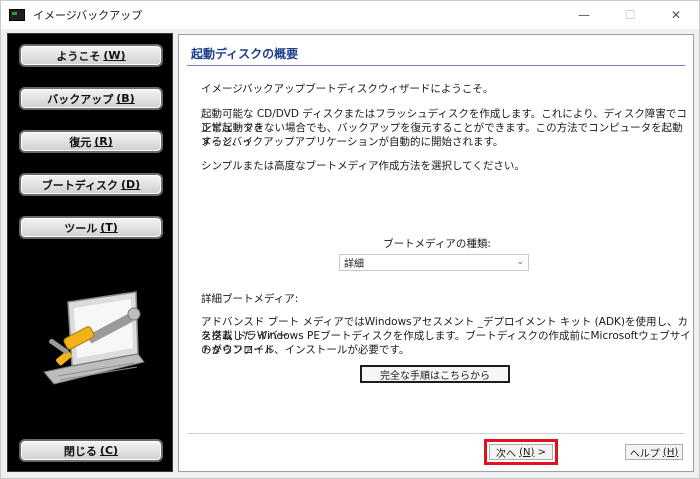 This screenshot has width=700, height=479. Describe the element at coordinates (80, 99) in the screenshot. I see `sidebar-item-label: バックアップ` at that location.